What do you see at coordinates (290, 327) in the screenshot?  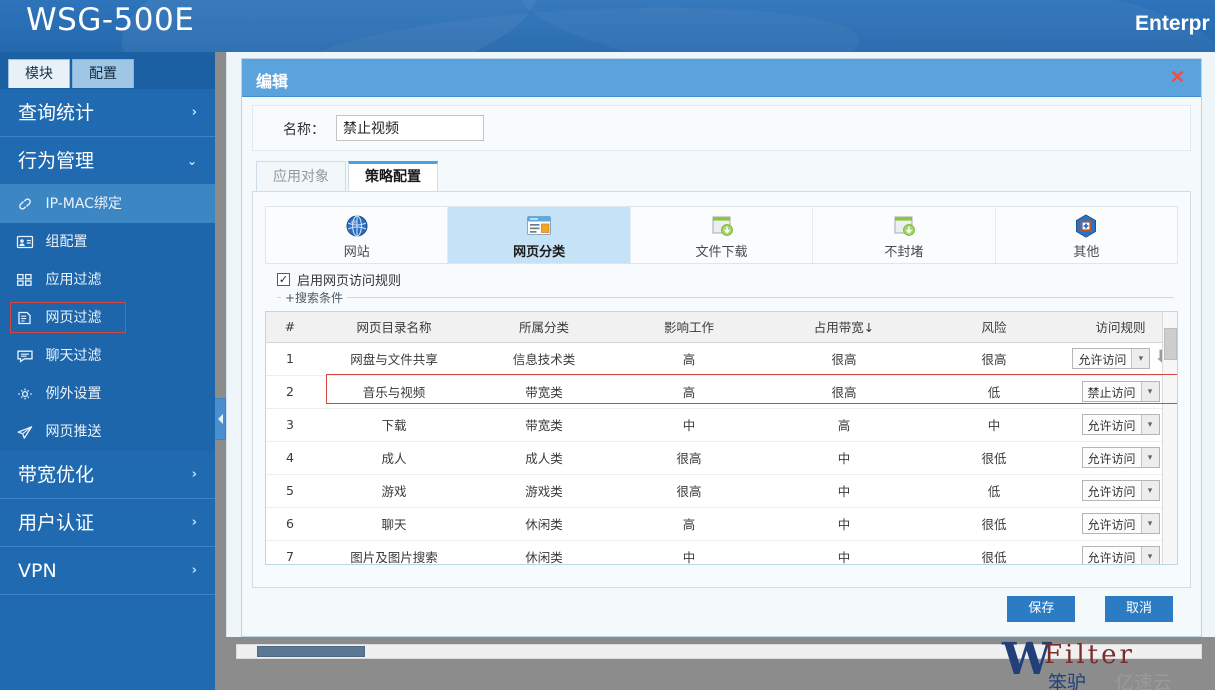 I see `col-index: #` at bounding box center [290, 327].